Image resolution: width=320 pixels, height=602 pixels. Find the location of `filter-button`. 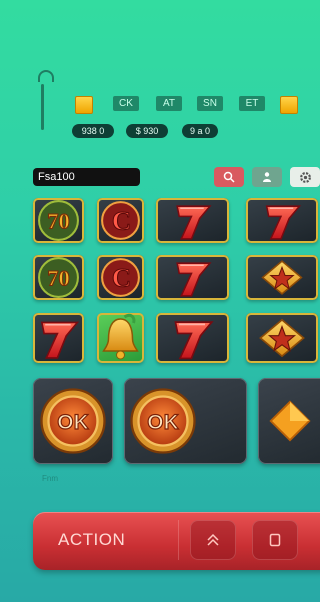

filter-button is located at coordinates (267, 177).